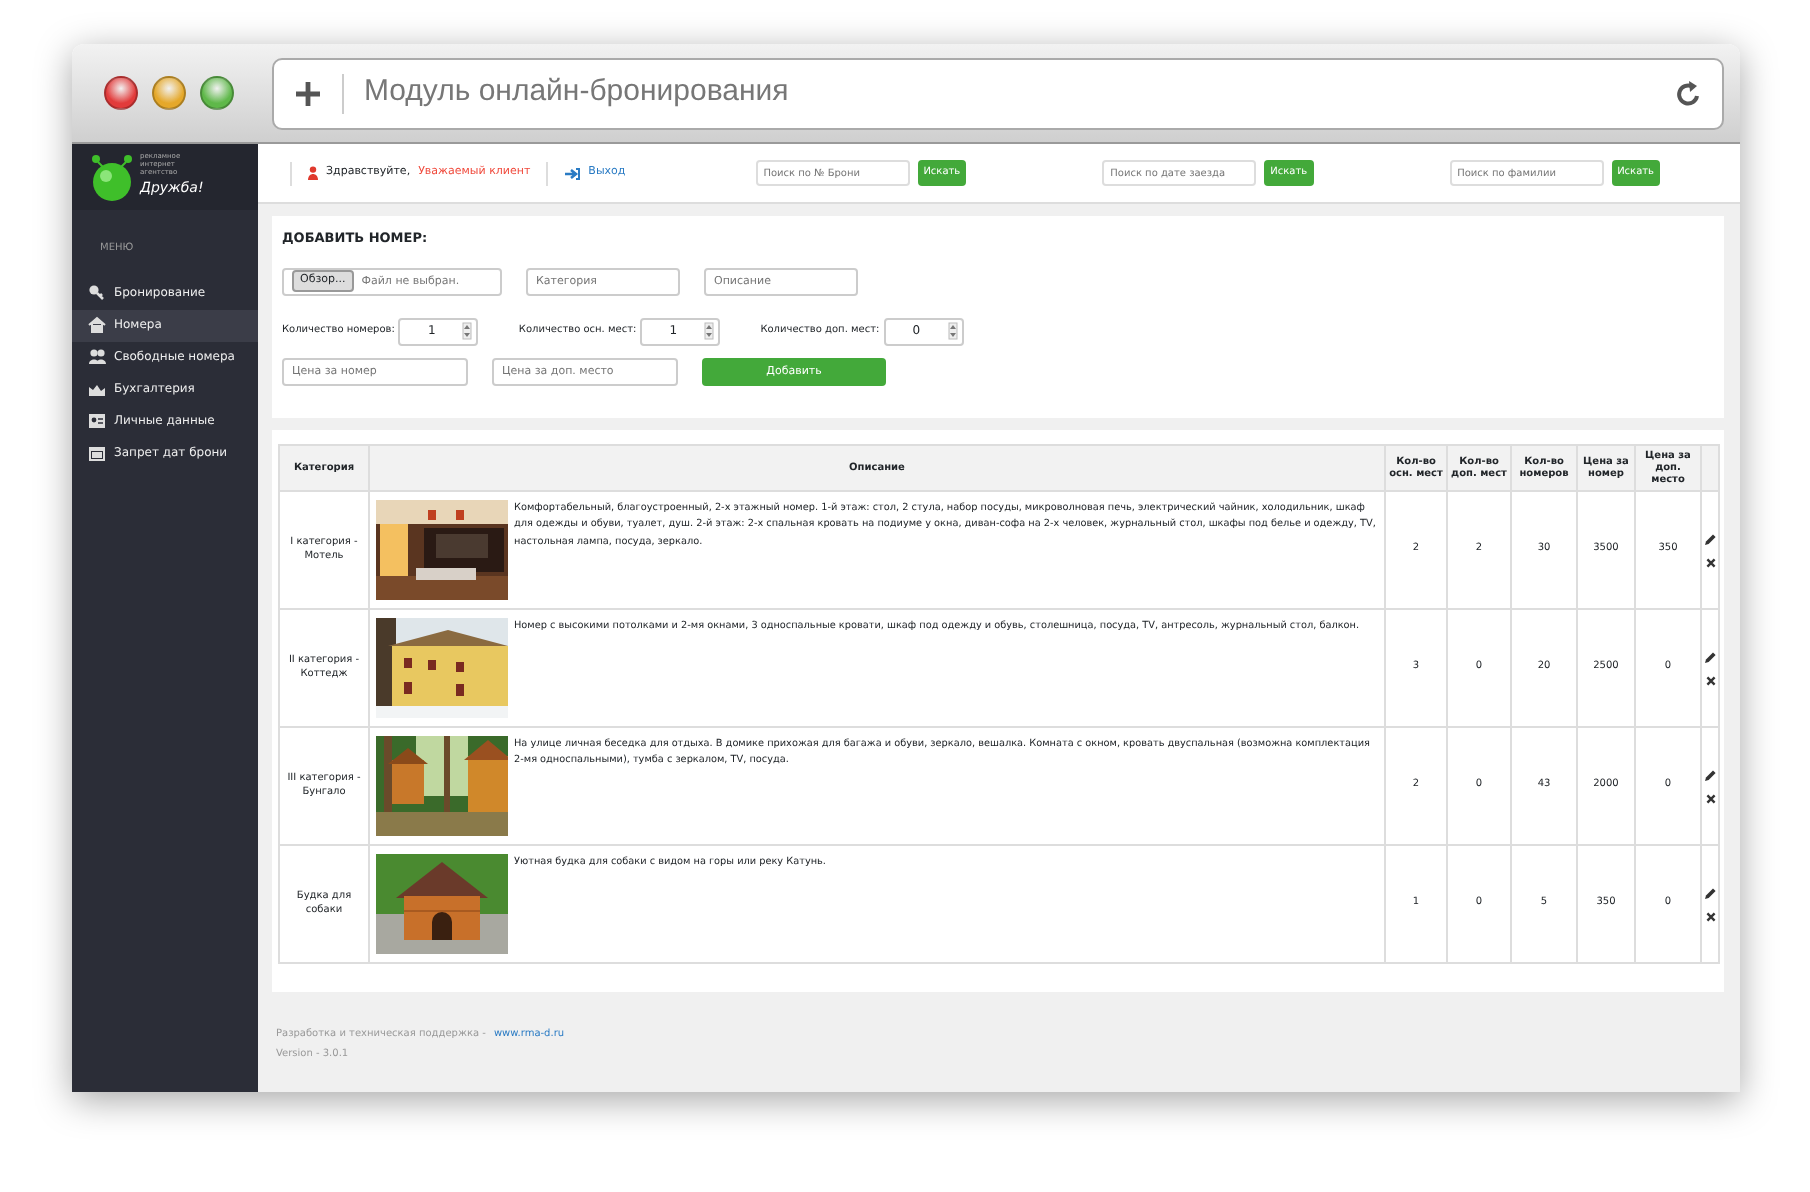 The width and height of the screenshot is (1810, 1192). Describe the element at coordinates (308, 93) in the screenshot. I see `plus-icon` at that location.